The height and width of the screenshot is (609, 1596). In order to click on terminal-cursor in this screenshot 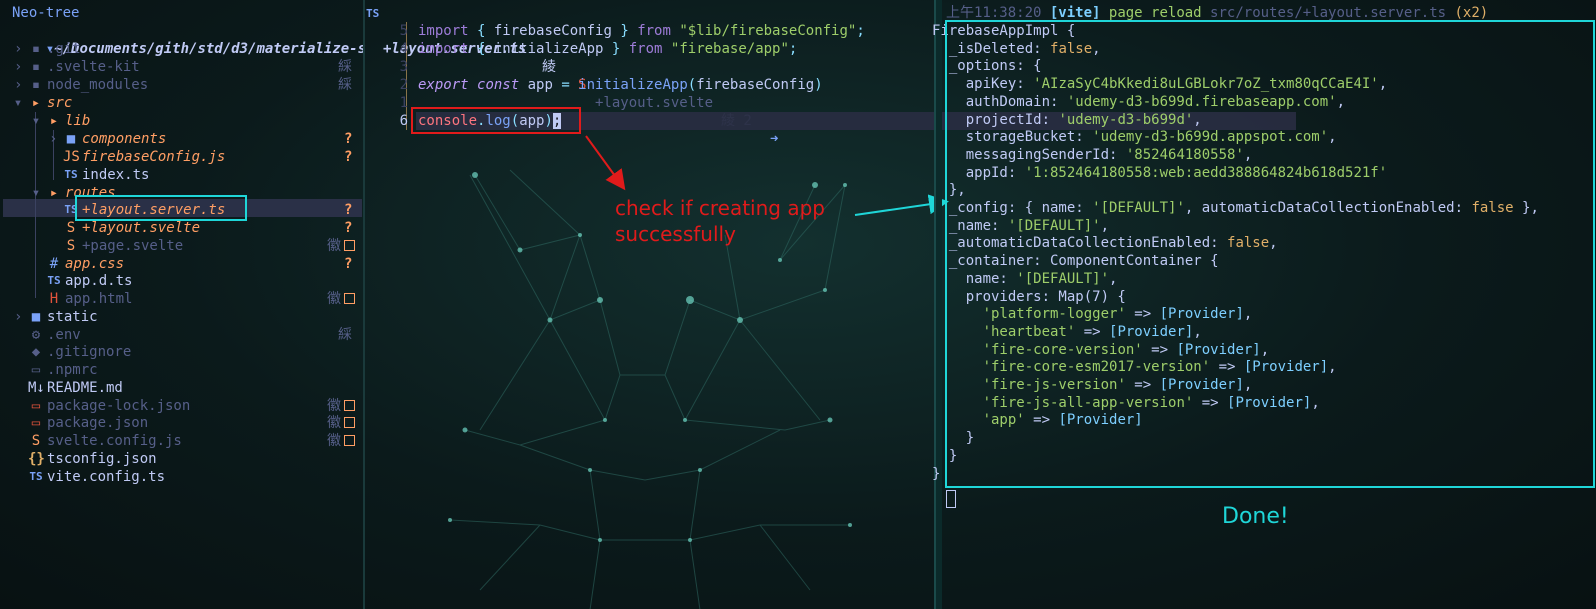, I will do `click(951, 499)`.